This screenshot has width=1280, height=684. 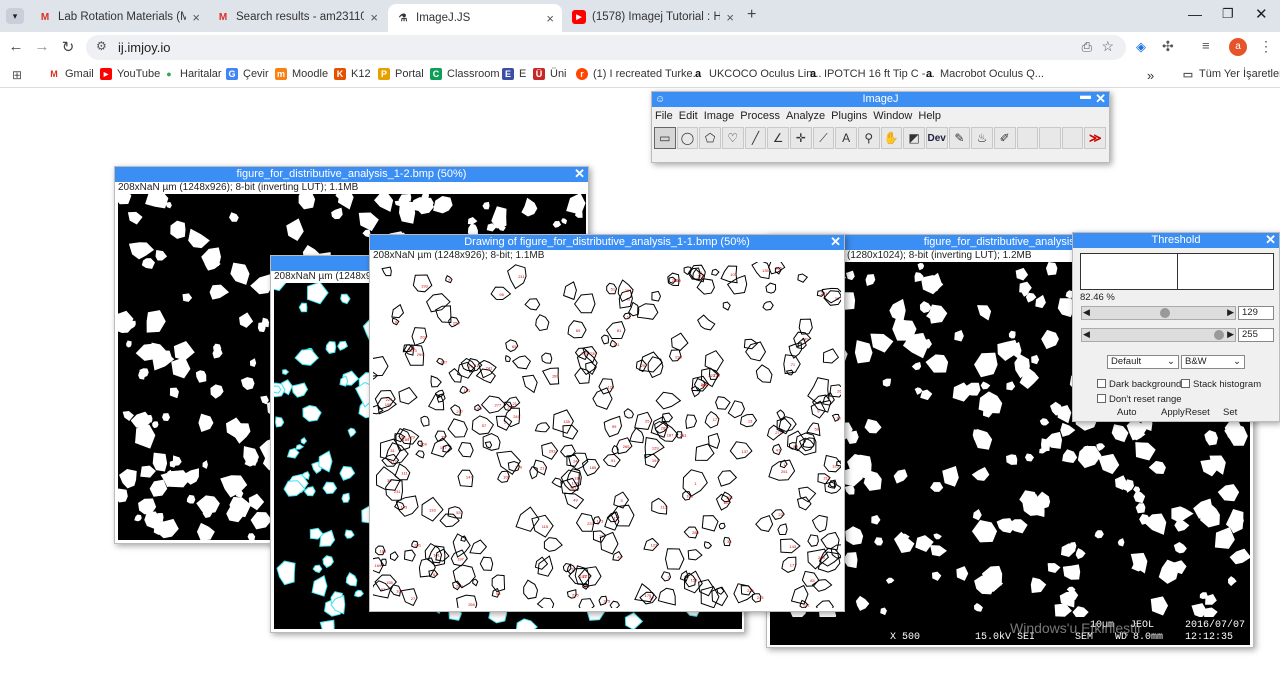 What do you see at coordinates (1158, 313) in the screenshot?
I see `min-slider: ◀ ▶` at bounding box center [1158, 313].